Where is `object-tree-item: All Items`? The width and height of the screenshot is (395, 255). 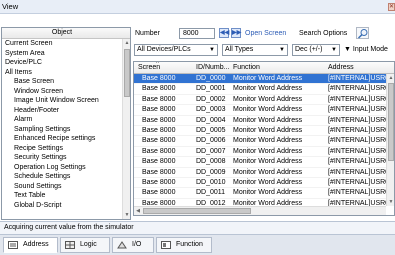
object-tree-item: All Items is located at coordinates (62, 73).